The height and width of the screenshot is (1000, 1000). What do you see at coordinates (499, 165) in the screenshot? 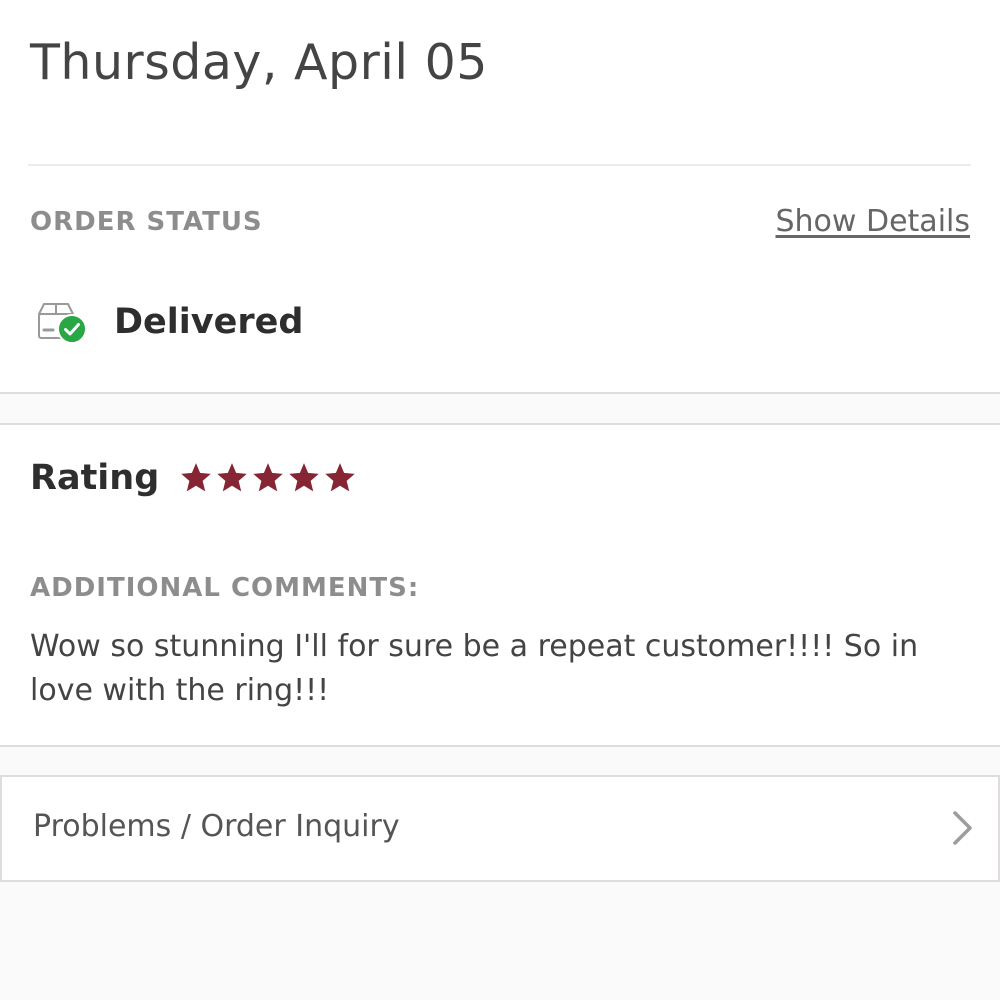
I see `divider` at bounding box center [499, 165].